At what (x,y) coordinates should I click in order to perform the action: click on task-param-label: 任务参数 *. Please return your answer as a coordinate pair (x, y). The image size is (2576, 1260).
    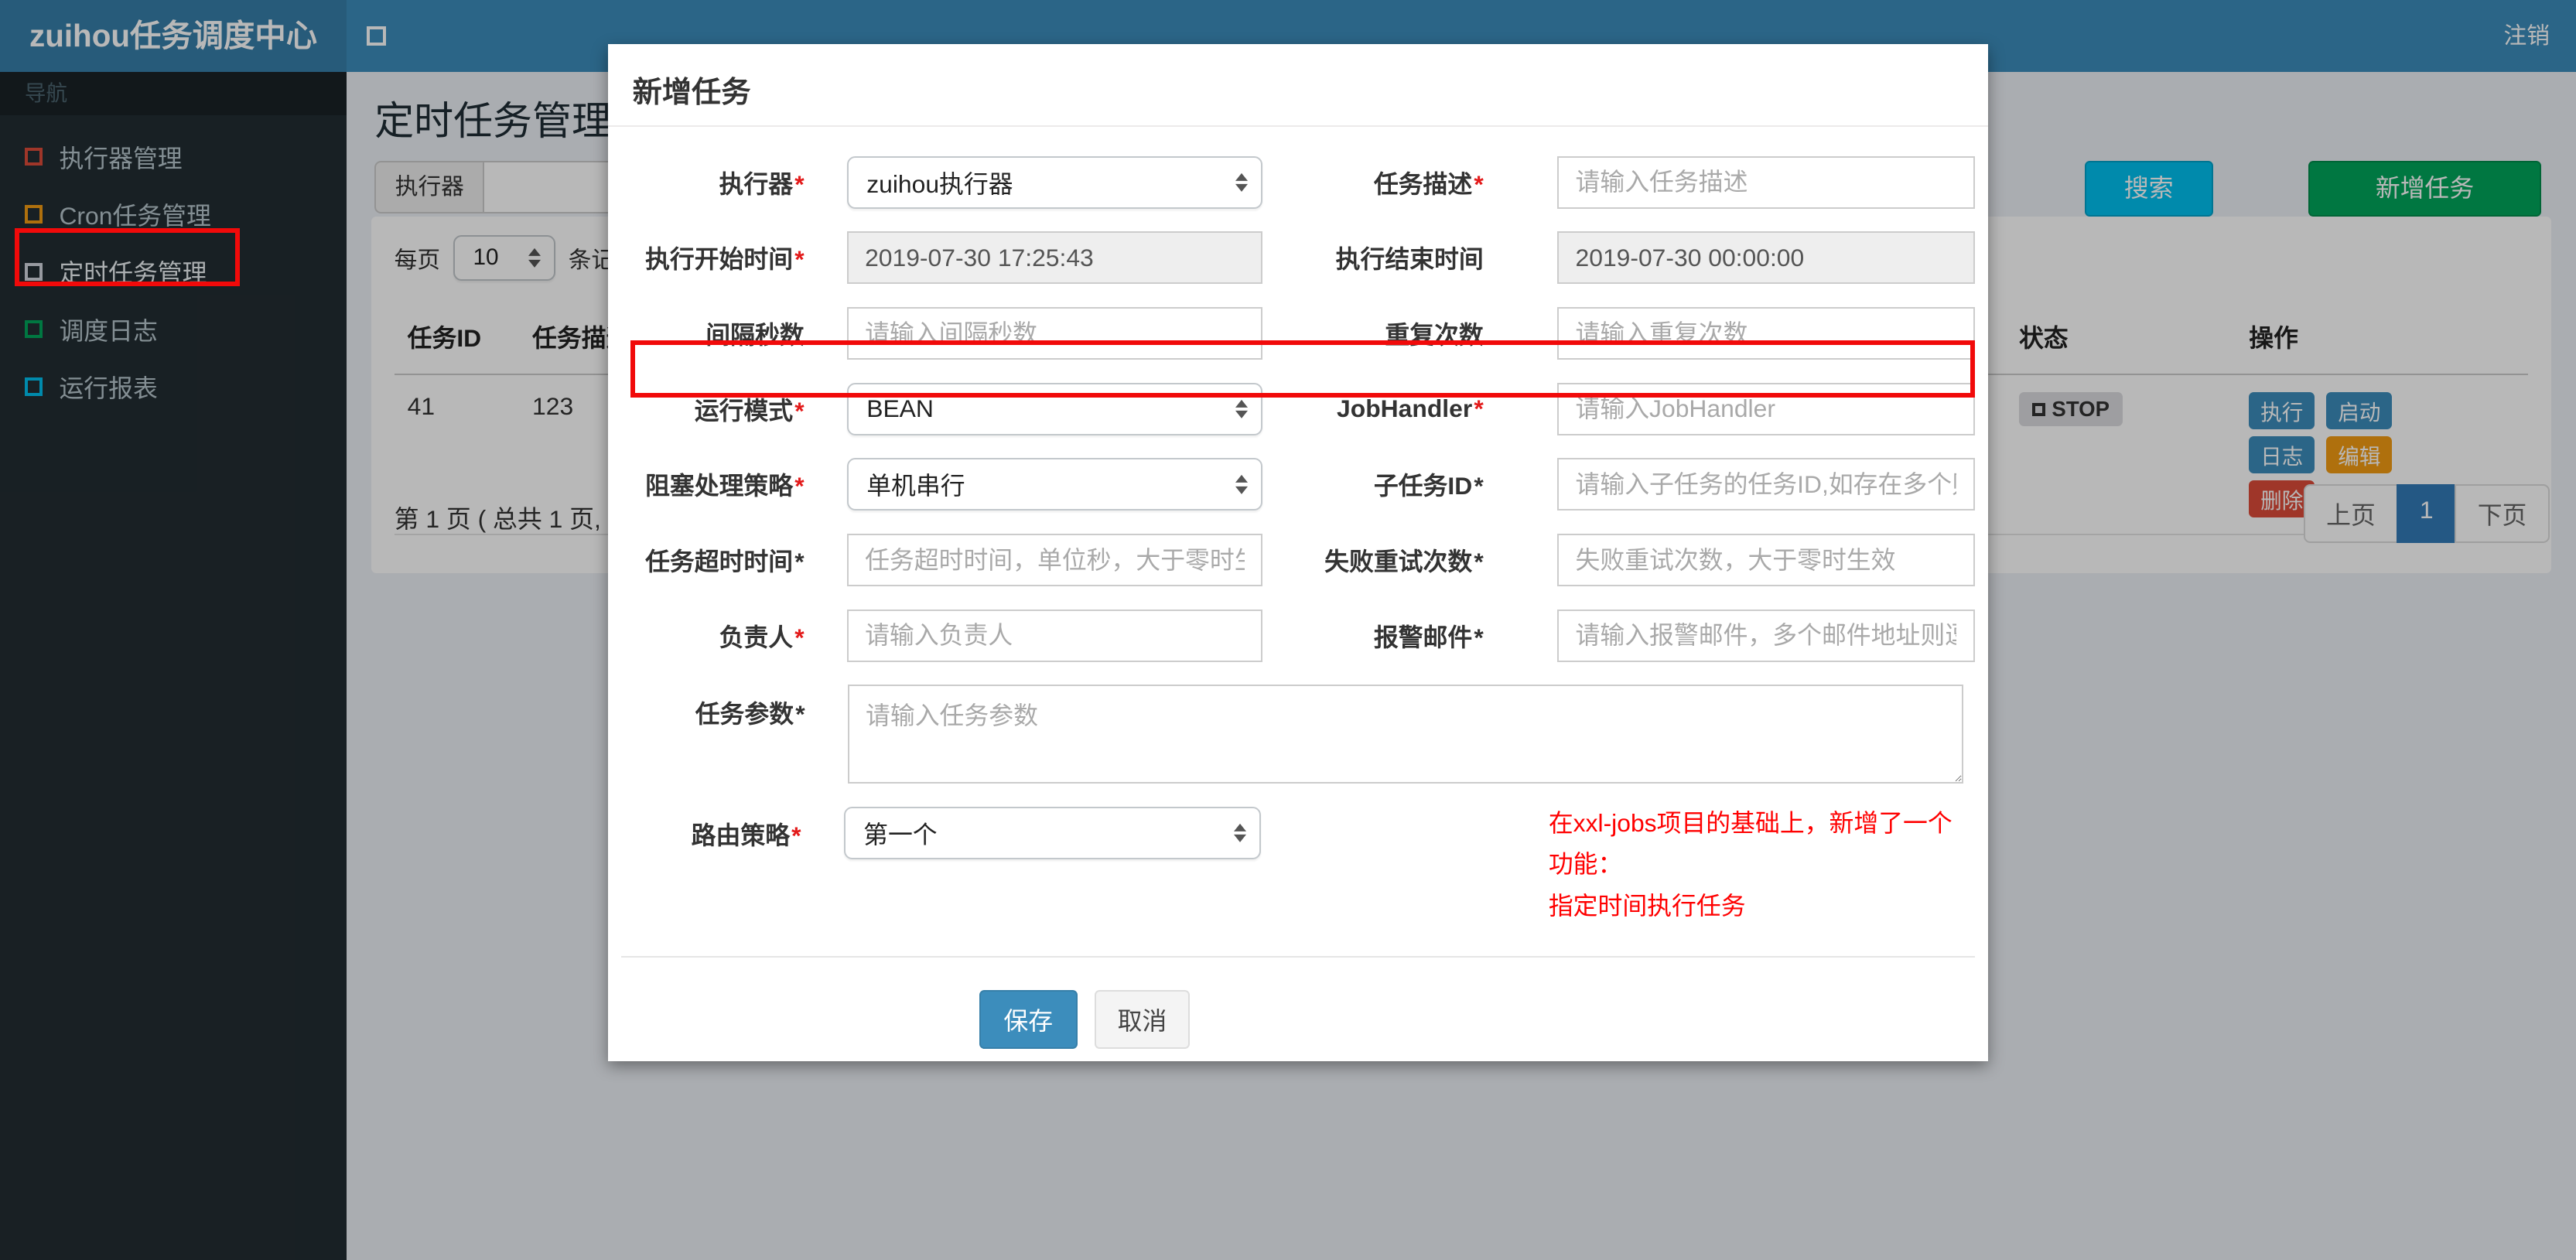
    Looking at the image, I should click on (750, 715).